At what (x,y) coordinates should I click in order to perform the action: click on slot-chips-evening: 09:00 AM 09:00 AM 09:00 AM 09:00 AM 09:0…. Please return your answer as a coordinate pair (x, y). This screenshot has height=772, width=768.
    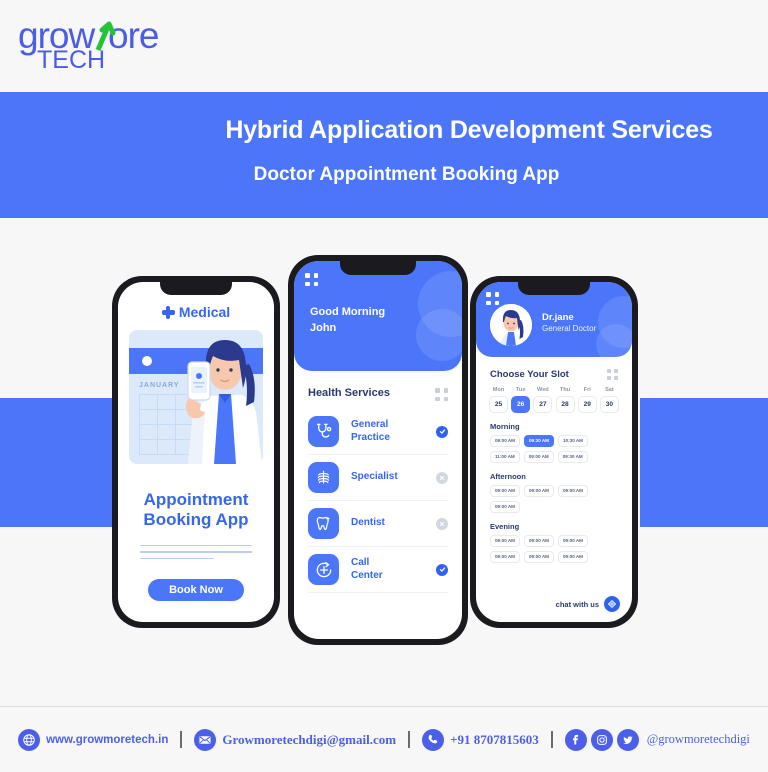
    Looking at the image, I should click on (554, 548).